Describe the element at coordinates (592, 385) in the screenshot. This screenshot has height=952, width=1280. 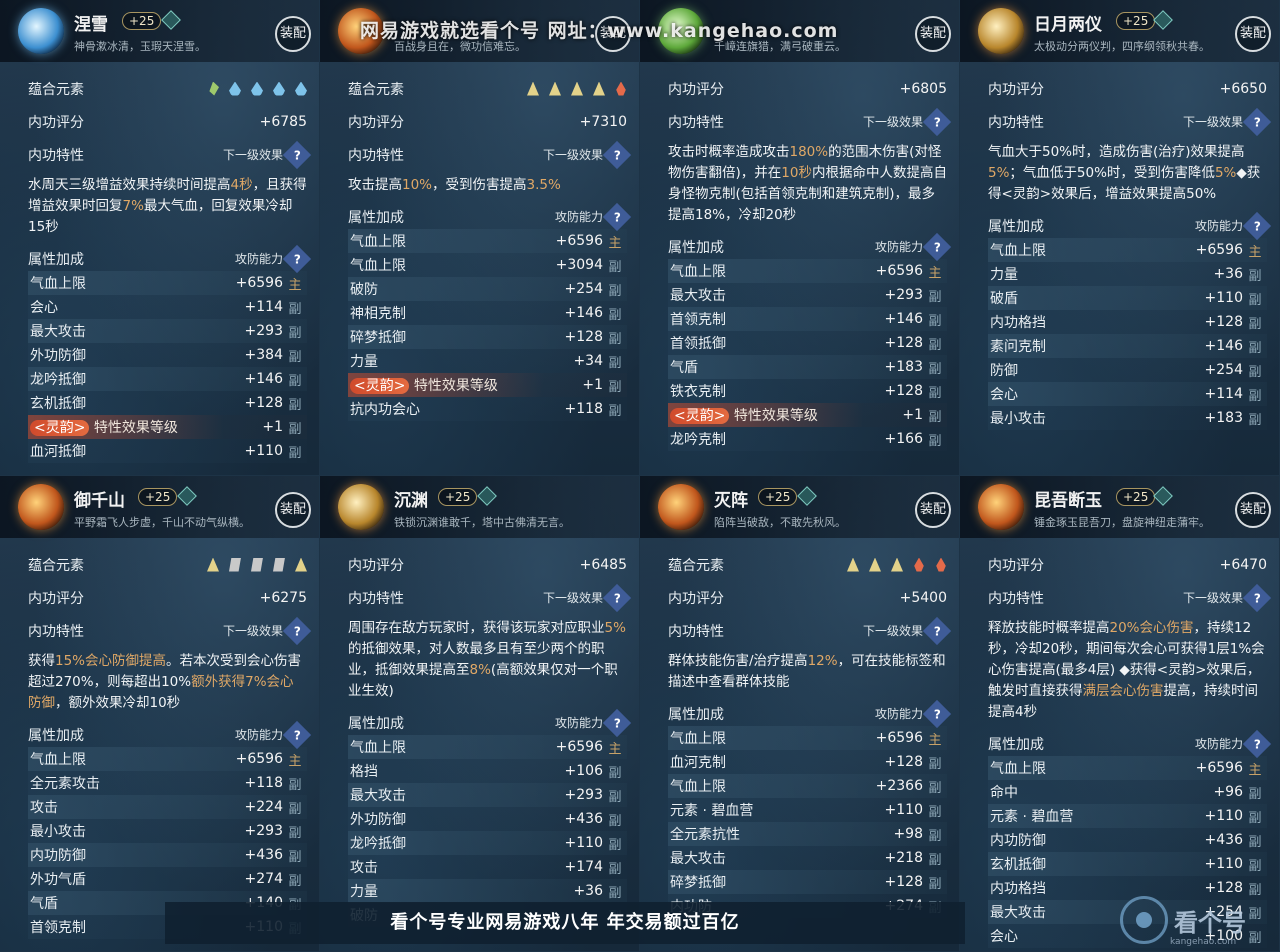
I see `attr-value: +1` at that location.